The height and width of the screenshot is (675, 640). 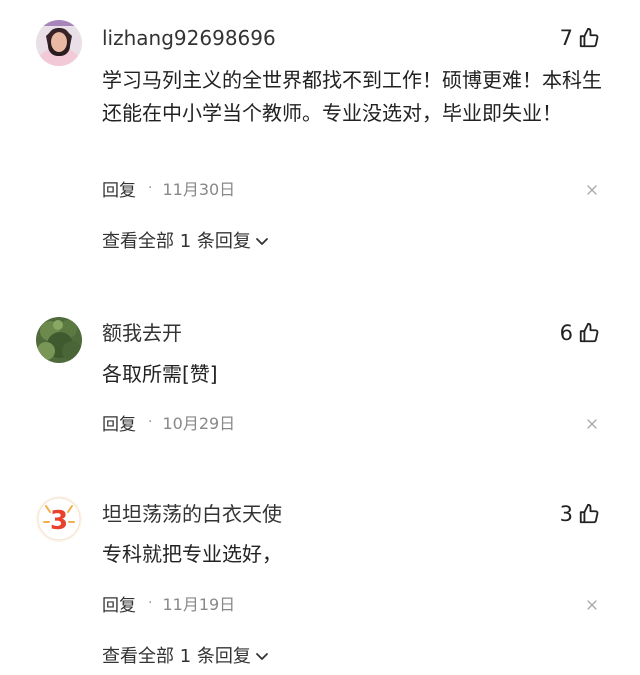 I want to click on like-button: 6, so click(x=580, y=333).